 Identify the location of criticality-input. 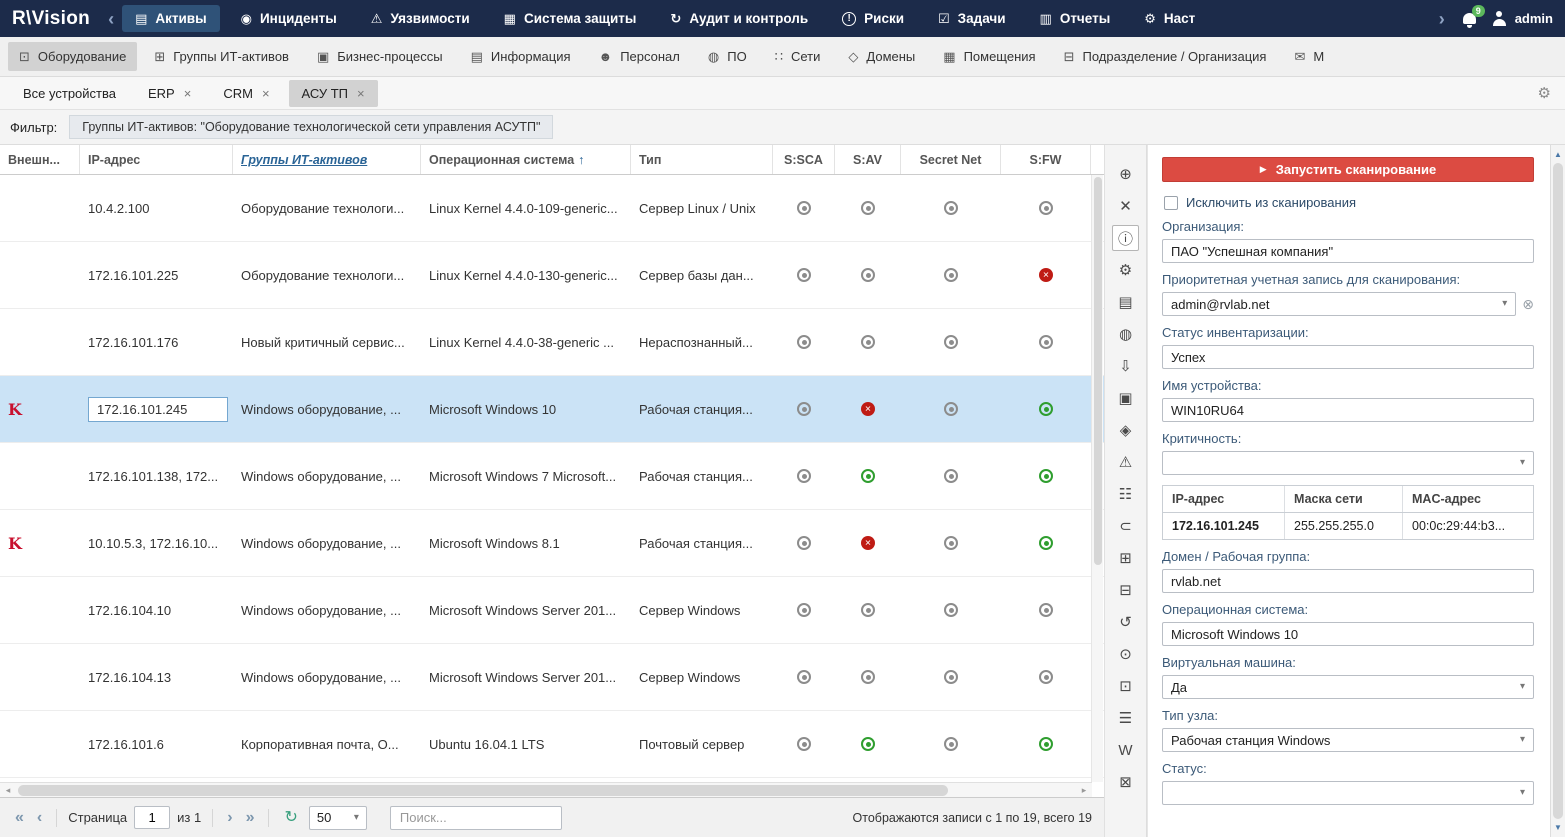
(1345, 463).